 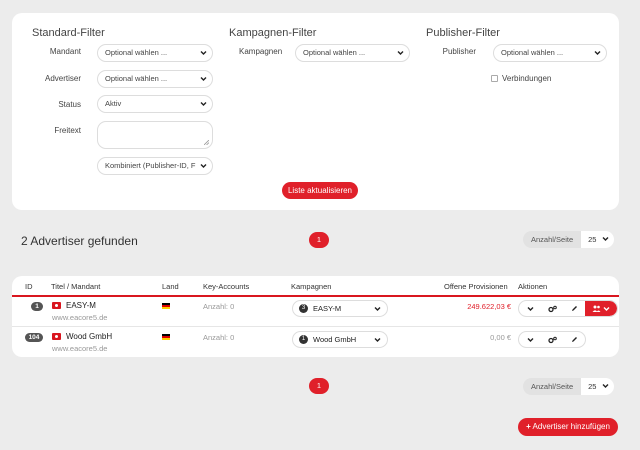 I want to click on add-advertiser-label: Advertiser hinzufügen, so click(x=571, y=426).